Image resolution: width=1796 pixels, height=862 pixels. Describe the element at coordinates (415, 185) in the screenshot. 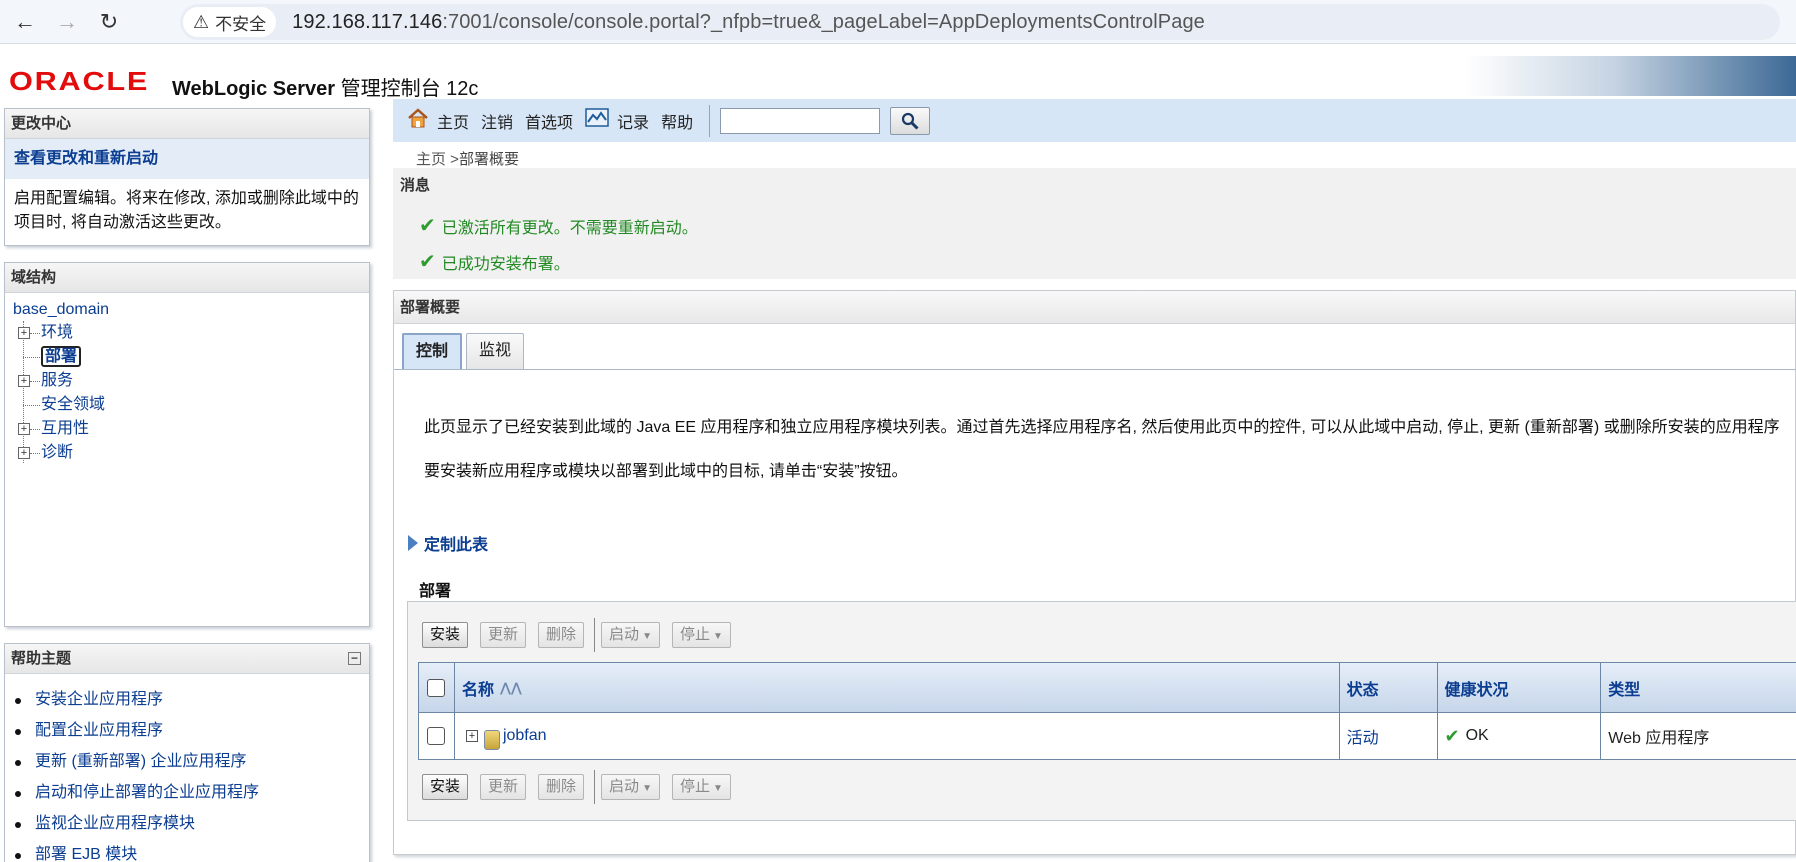

I see `messages-title: 消息` at that location.